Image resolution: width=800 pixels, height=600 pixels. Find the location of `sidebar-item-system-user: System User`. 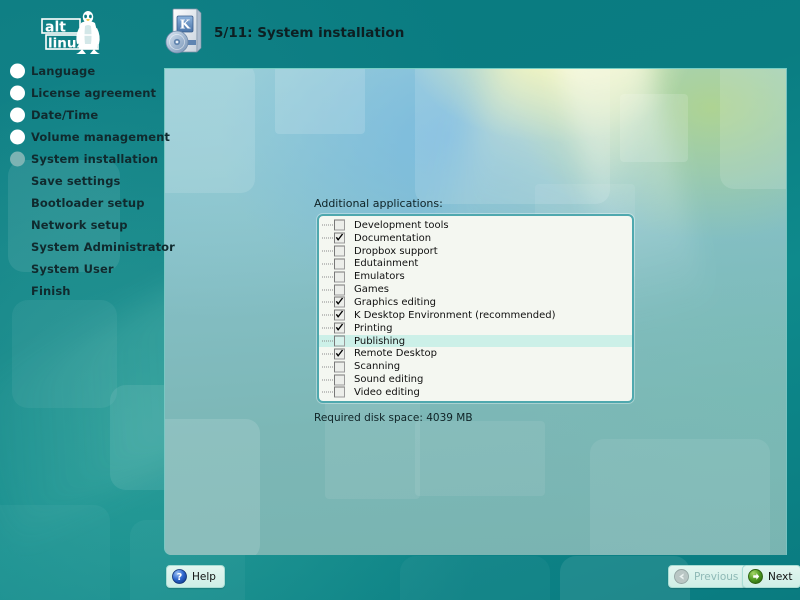

sidebar-item-system-user: System User is located at coordinates (82, 269).